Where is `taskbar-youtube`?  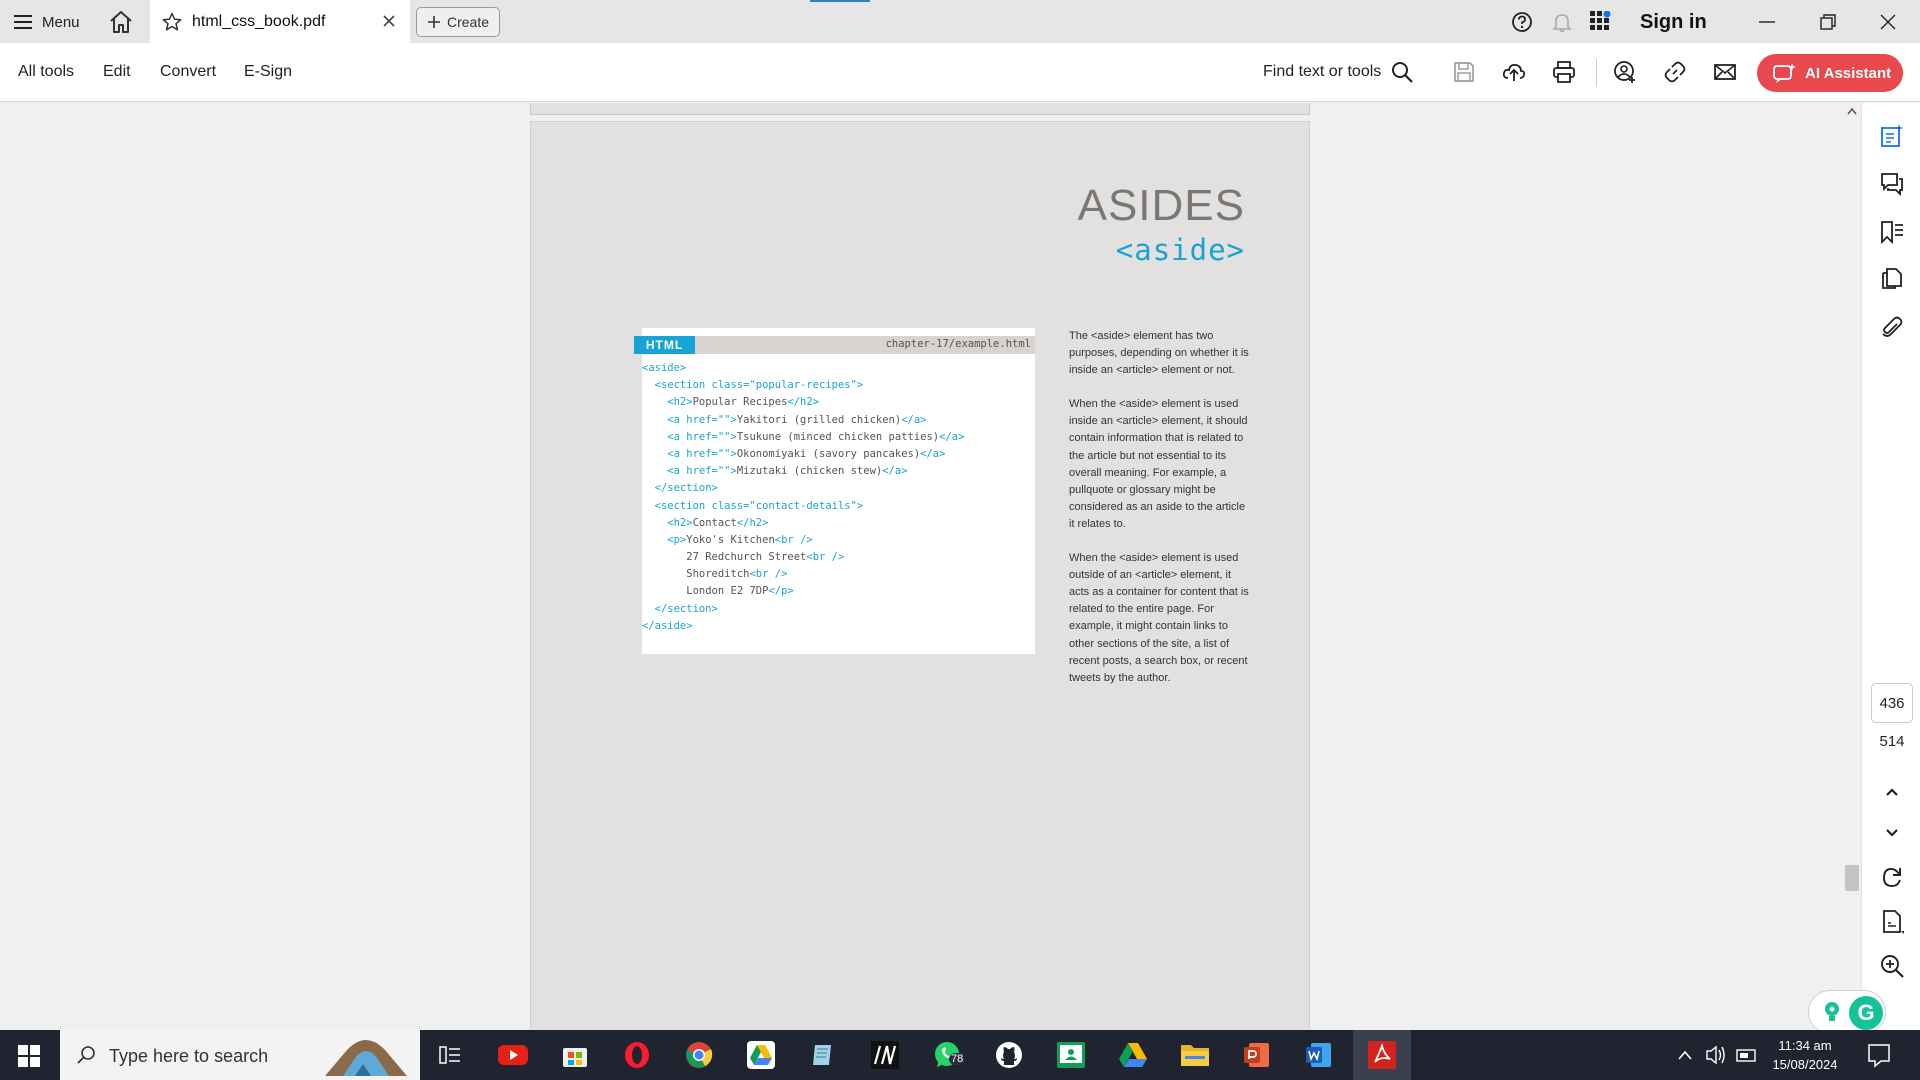 taskbar-youtube is located at coordinates (513, 1055).